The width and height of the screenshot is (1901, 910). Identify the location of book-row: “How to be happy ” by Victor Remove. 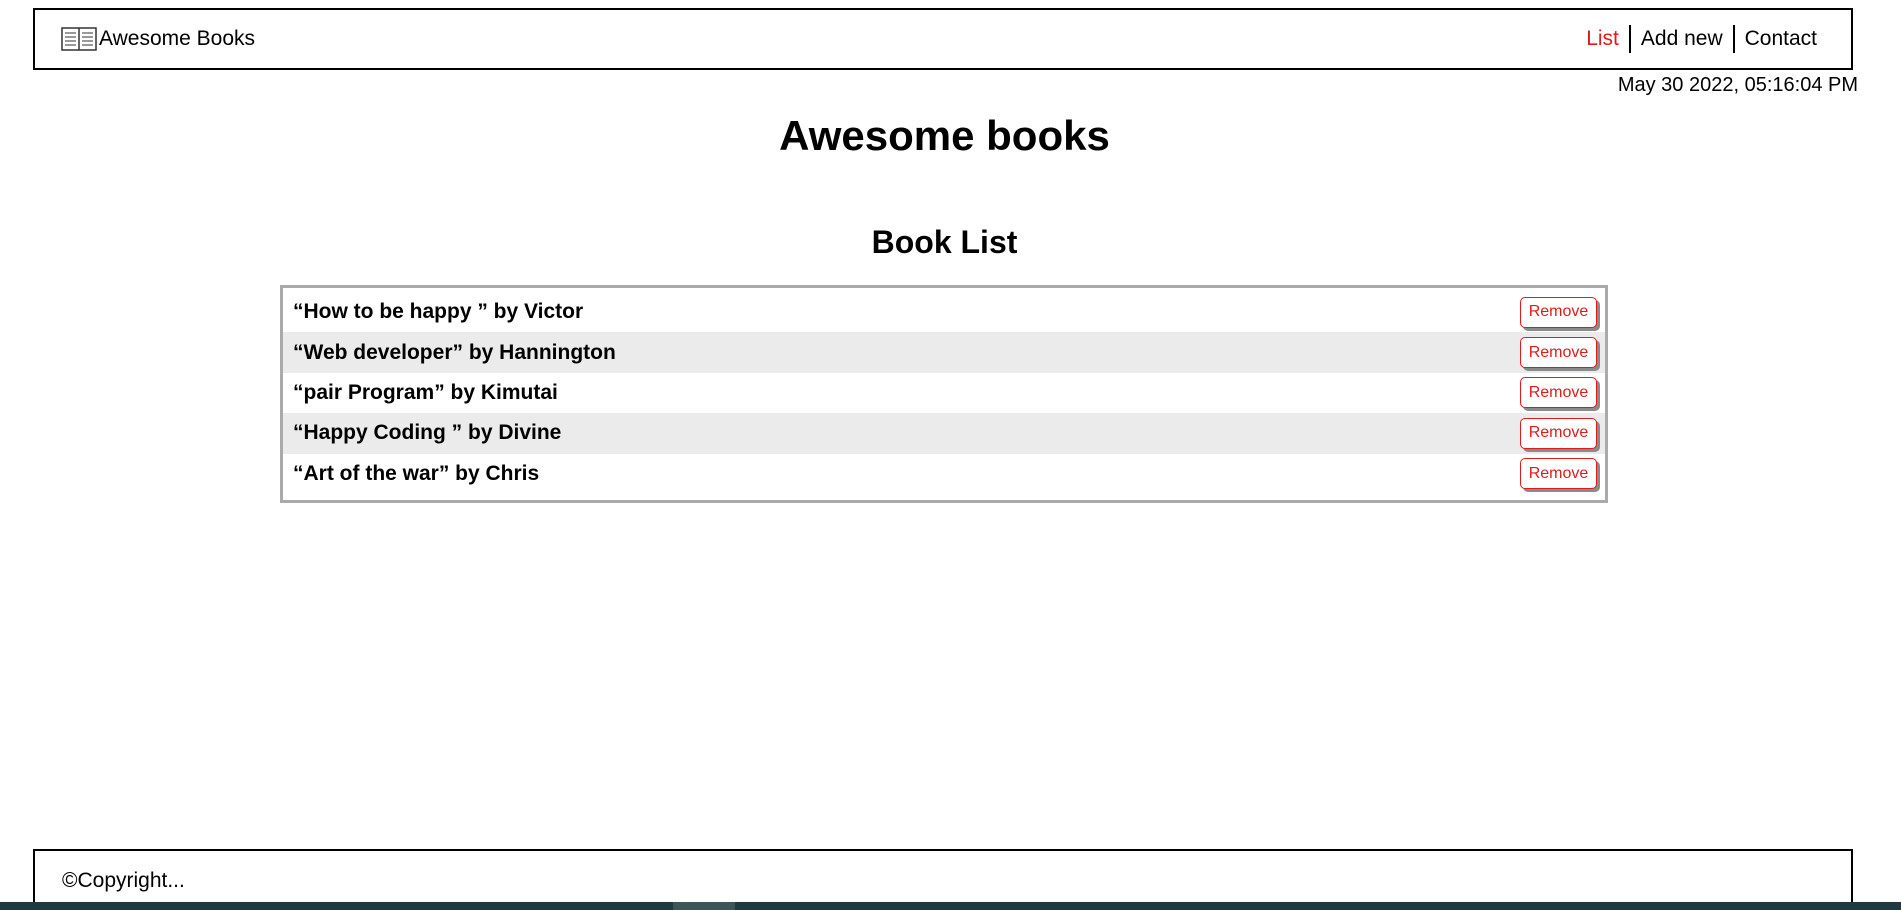
(944, 312).